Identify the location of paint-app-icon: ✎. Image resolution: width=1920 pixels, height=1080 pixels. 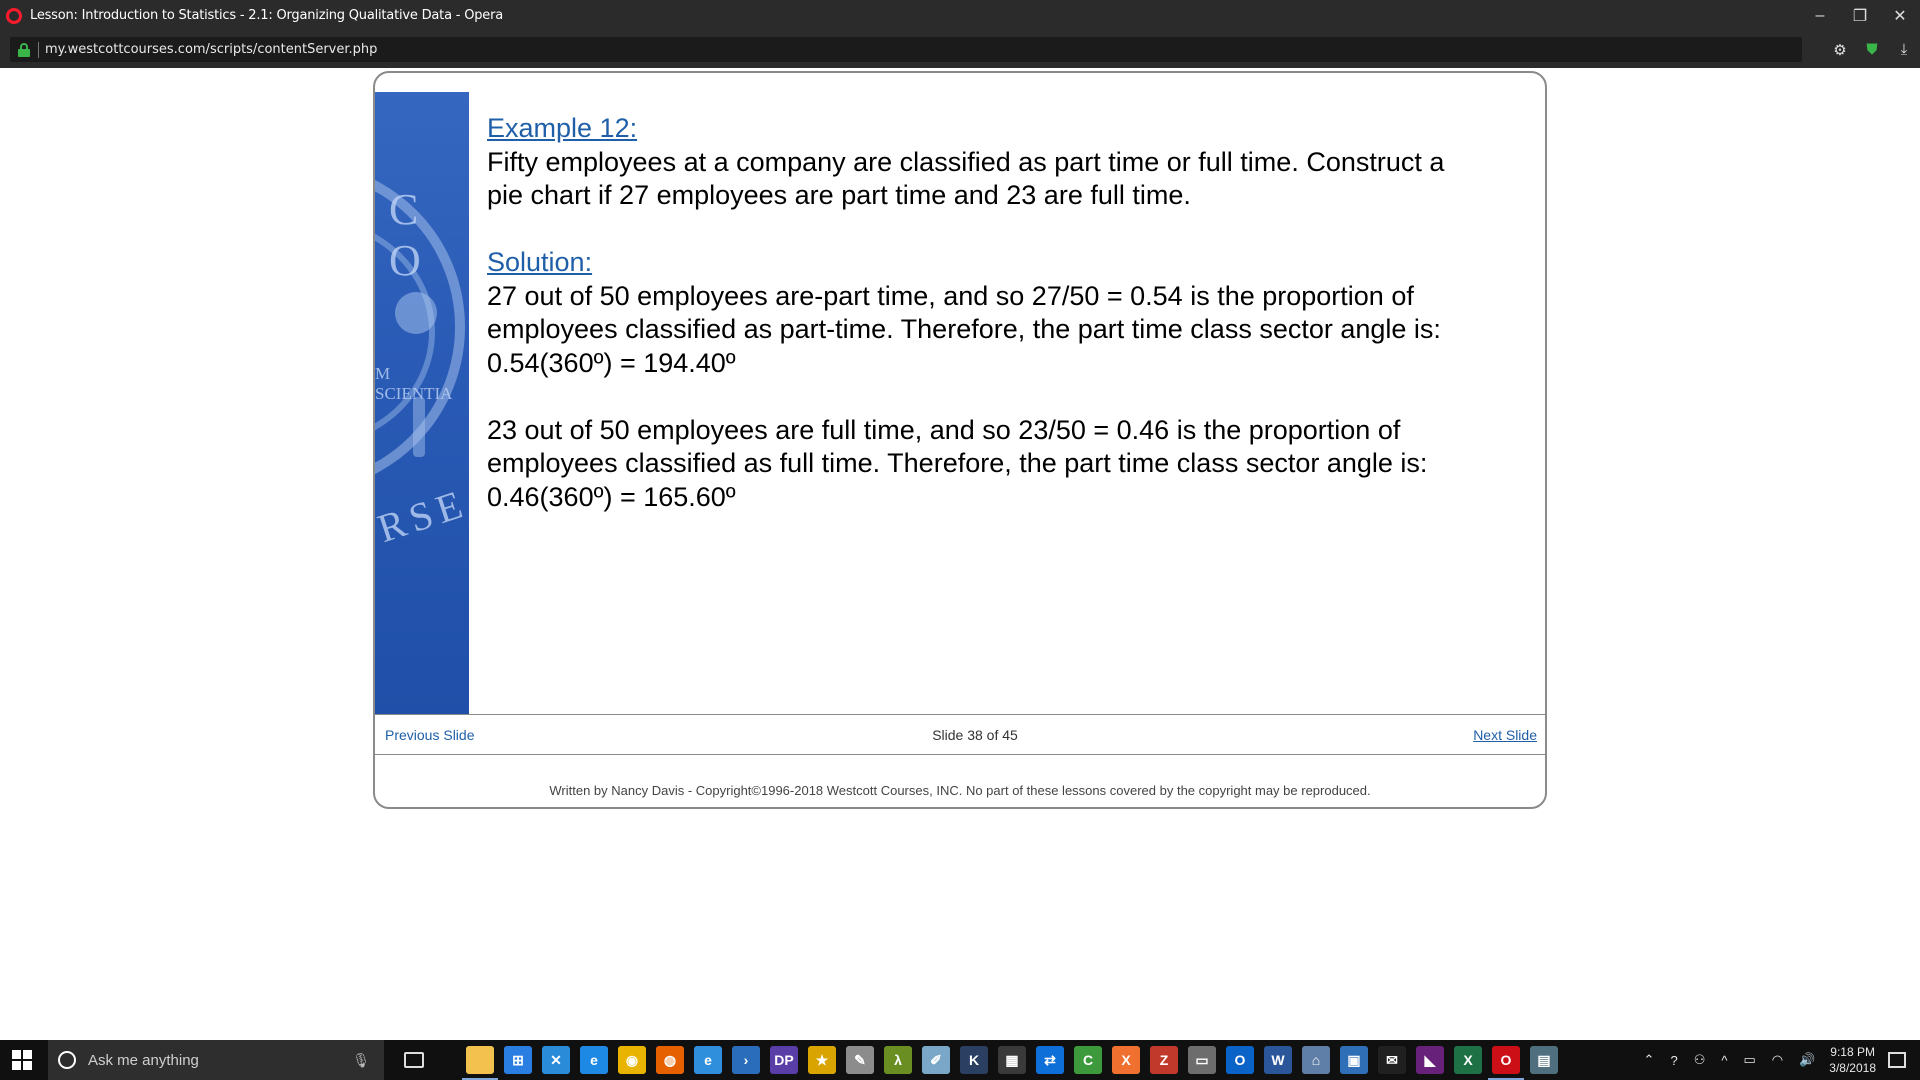
(860, 1060).